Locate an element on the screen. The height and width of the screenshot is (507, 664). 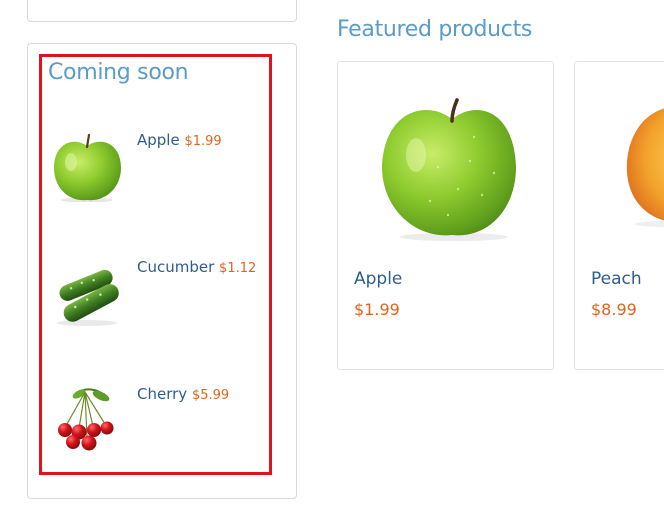
featured-product-name: Peach is located at coordinates (616, 279).